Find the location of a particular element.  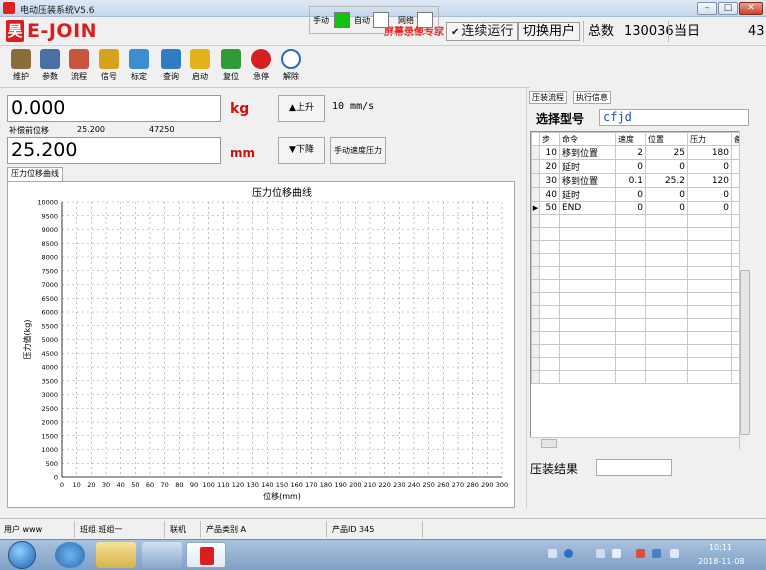

table-row: 40 延时 0 0 0 is located at coordinates (638, 194).